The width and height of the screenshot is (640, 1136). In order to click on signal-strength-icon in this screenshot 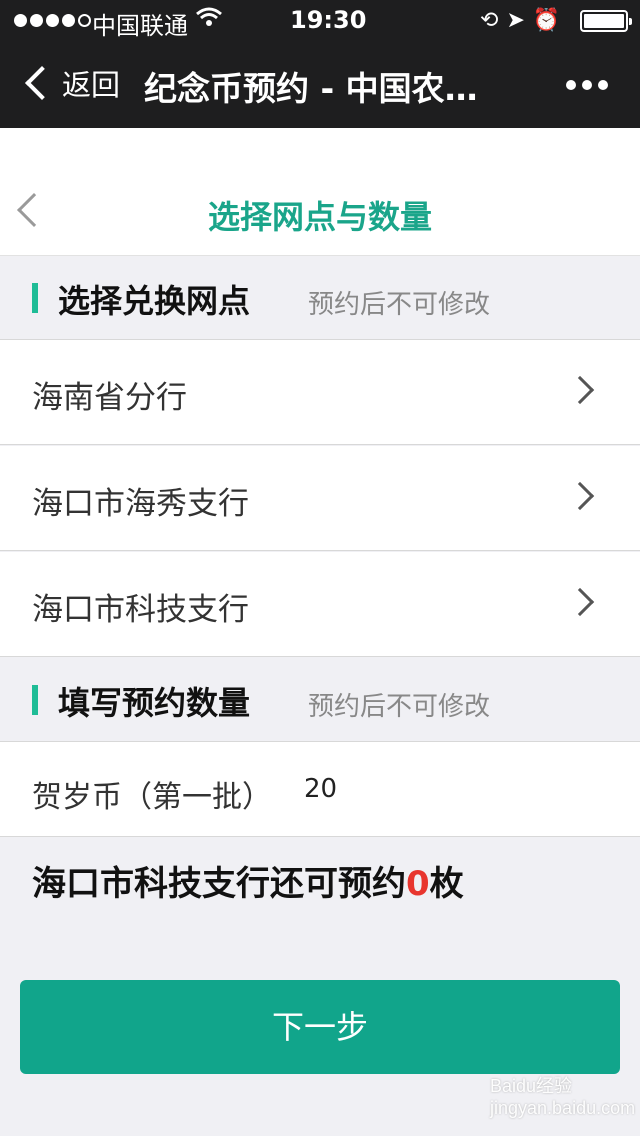, I will do `click(52, 20)`.